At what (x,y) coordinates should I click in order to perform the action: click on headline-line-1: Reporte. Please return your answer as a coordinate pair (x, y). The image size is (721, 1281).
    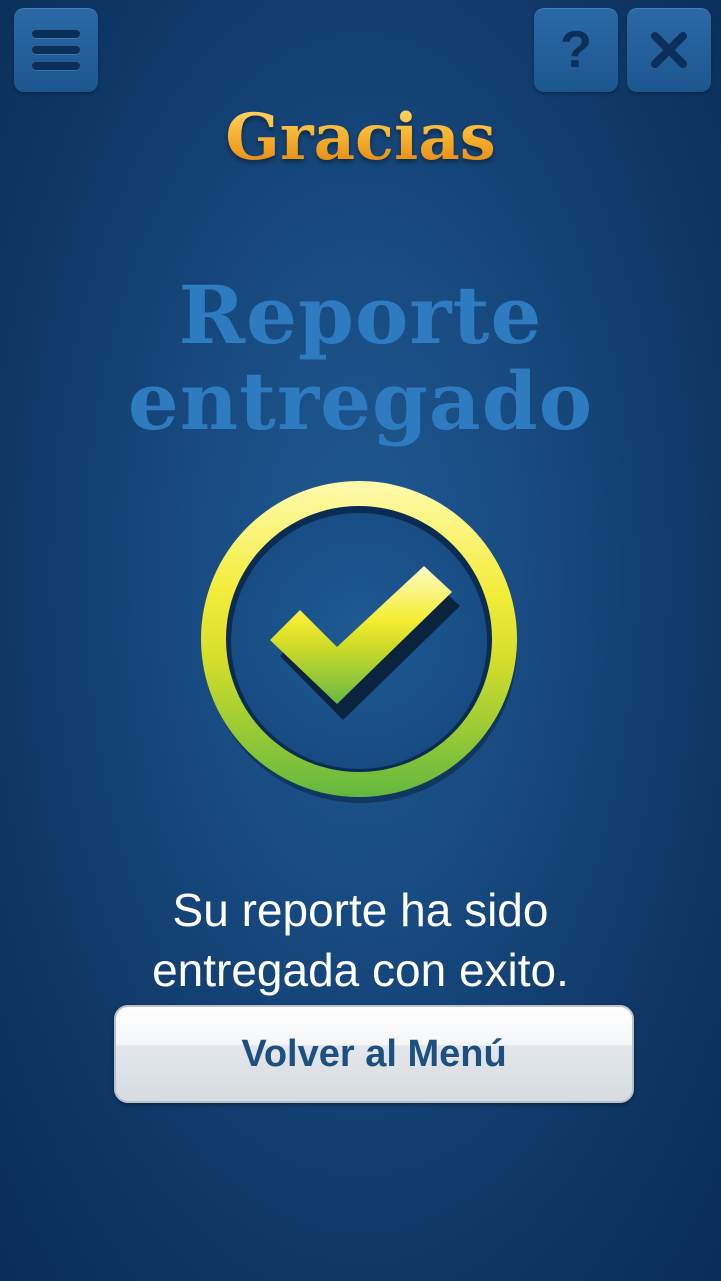
    Looking at the image, I should click on (360, 315).